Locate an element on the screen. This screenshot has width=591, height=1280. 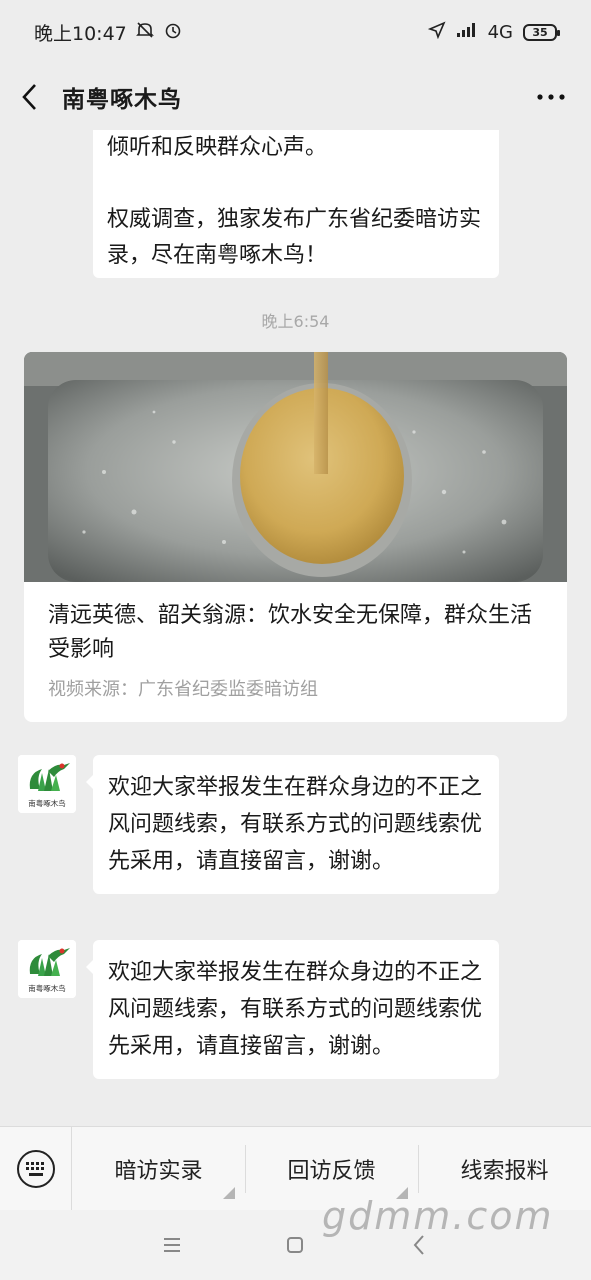
article-title: 清远英德、韶关翁源：饮水安全无保障，群众生活受影响 is located at coordinates (290, 632).